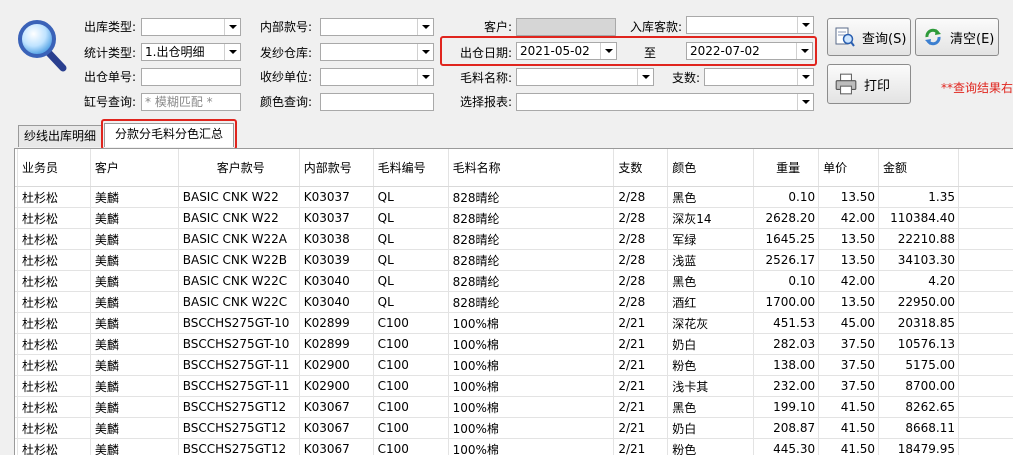 The width and height of the screenshot is (1013, 455). Describe the element at coordinates (759, 77) in the screenshot. I see `count-select` at that location.